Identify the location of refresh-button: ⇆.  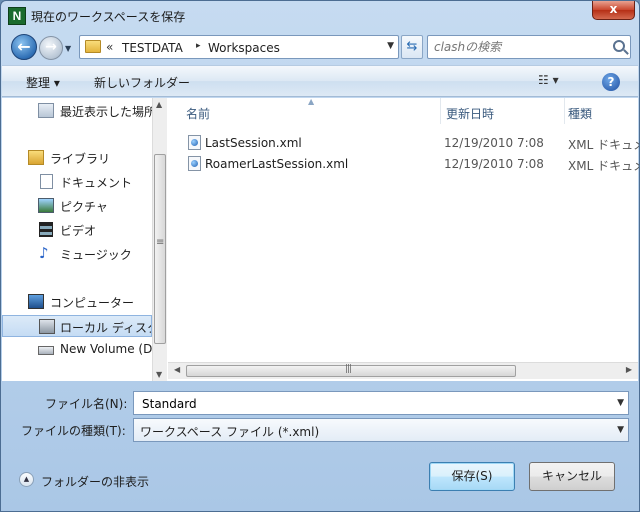
(412, 47).